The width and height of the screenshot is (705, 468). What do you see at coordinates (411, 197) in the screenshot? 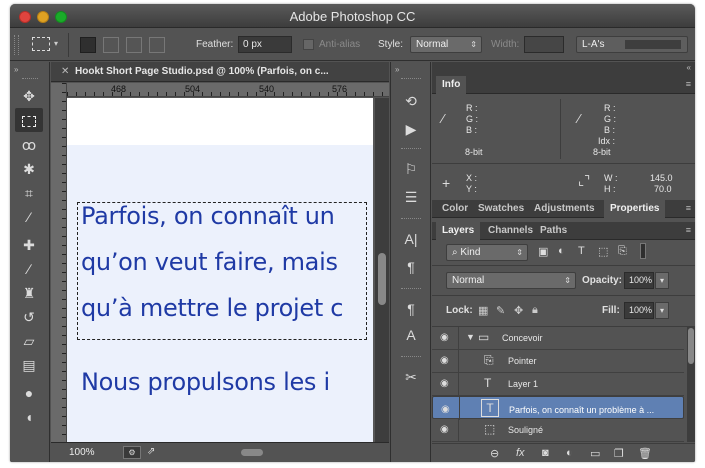
I see `brush-settings-icon: ☰` at bounding box center [411, 197].